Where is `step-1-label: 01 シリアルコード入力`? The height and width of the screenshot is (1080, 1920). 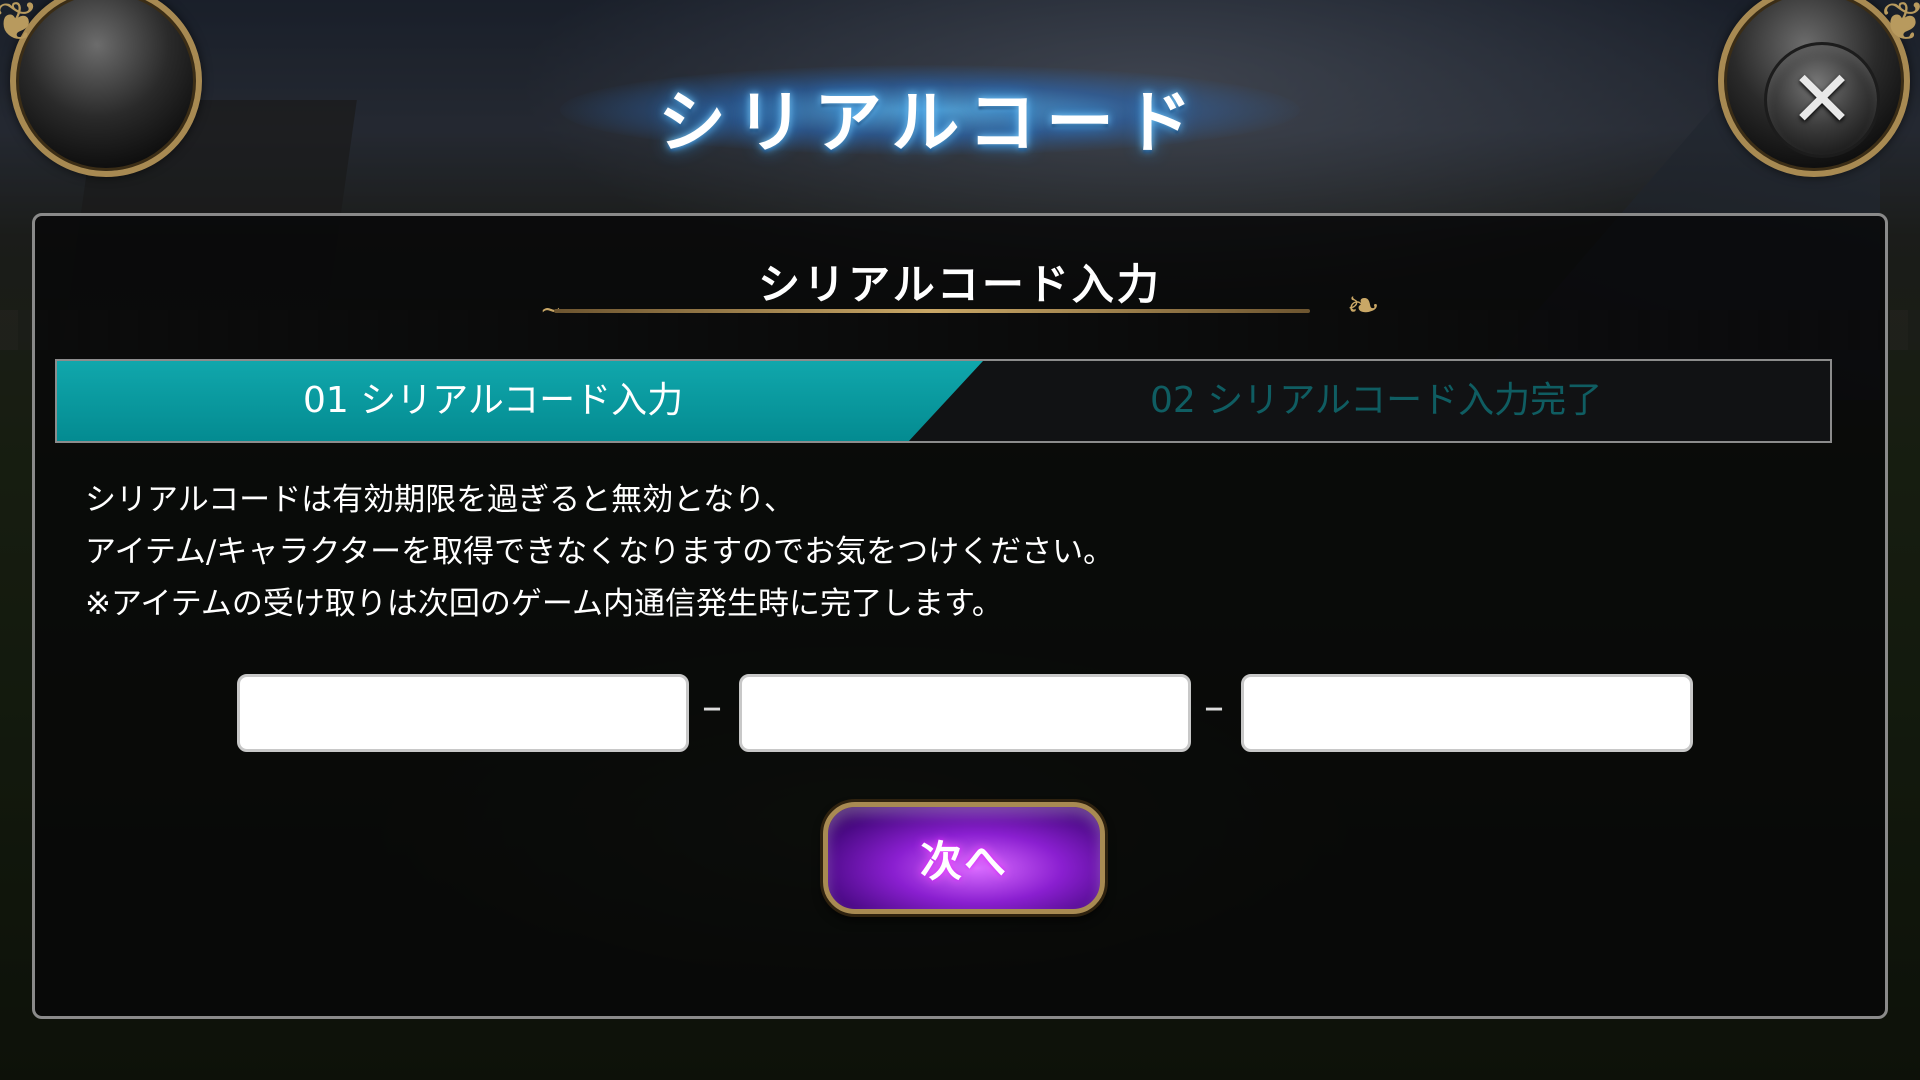
step-1-label: 01 シリアルコード入力 is located at coordinates (493, 400).